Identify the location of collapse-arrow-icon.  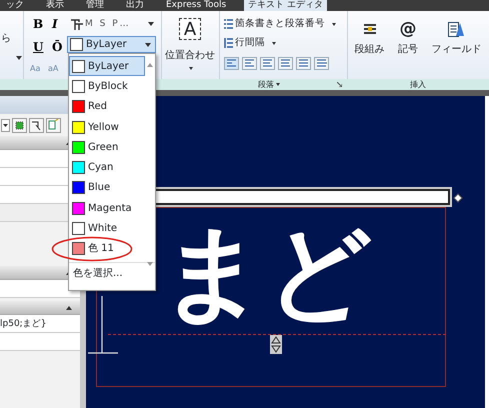
(69, 308).